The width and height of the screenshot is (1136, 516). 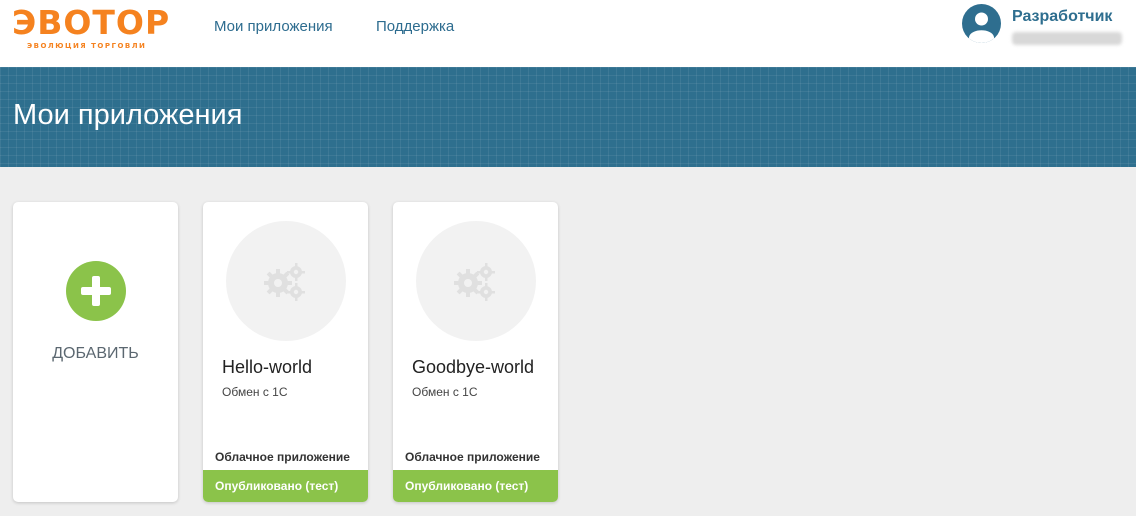 I want to click on logo-wordmark: ЭВОТОР, so click(x=91, y=22).